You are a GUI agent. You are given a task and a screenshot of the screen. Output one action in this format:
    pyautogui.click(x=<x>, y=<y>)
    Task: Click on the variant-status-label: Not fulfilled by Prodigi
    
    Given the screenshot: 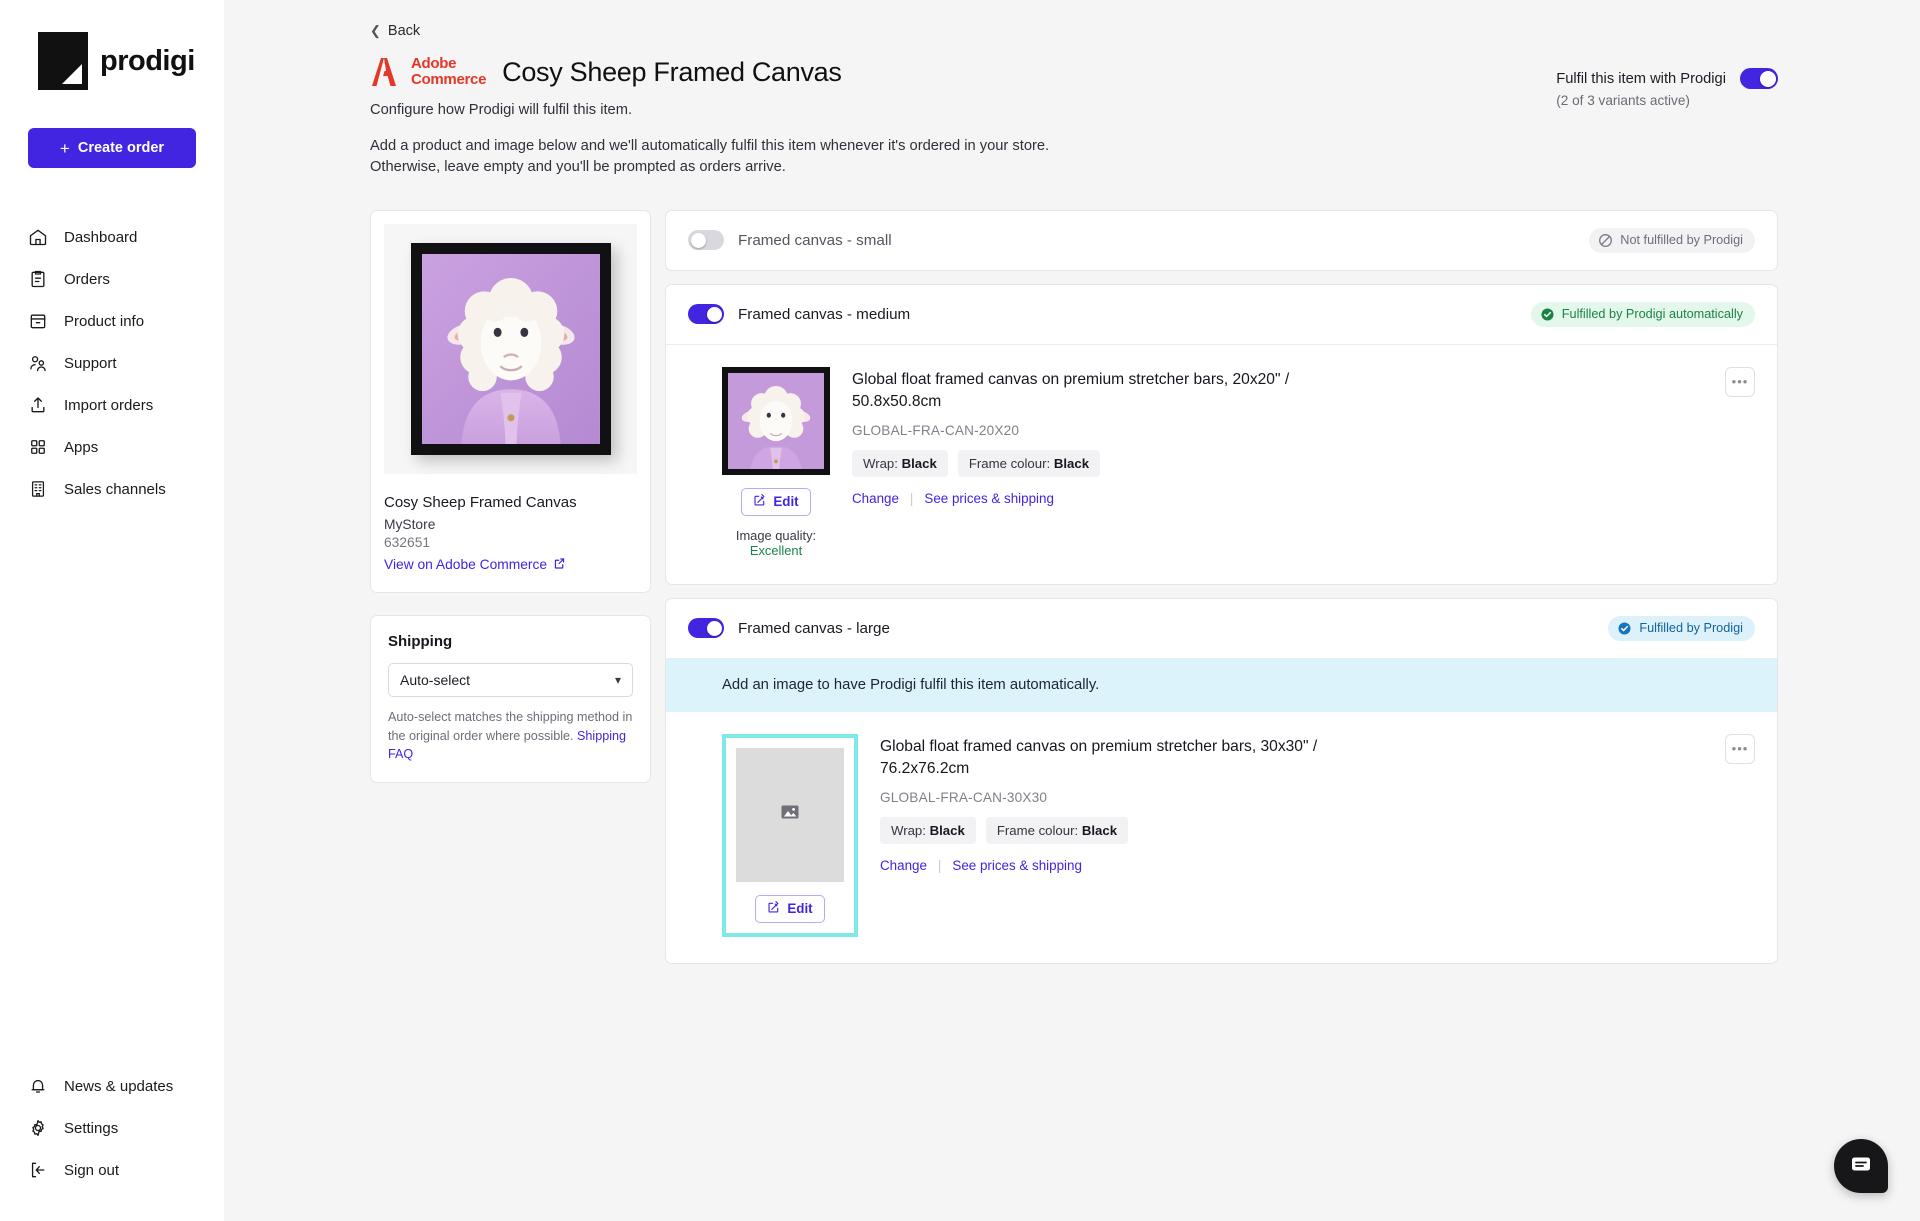 What is the action you would take?
    pyautogui.click(x=1681, y=240)
    